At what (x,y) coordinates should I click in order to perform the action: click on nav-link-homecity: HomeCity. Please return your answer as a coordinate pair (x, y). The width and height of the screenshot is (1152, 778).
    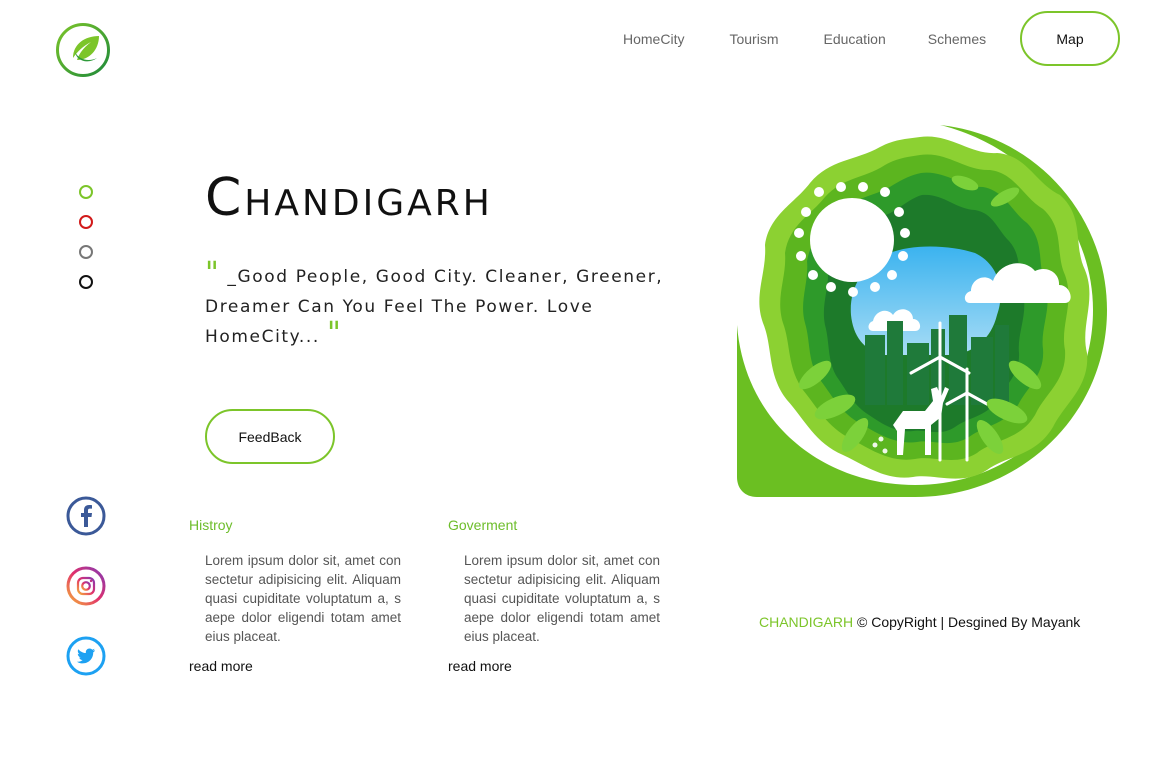
    Looking at the image, I should click on (653, 39).